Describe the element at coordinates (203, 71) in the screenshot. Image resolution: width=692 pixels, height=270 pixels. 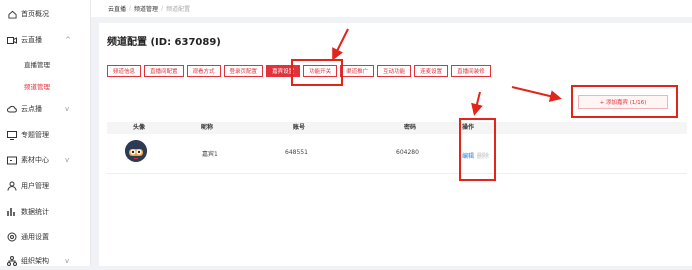
I see `tab-watch-mode: 观看方式` at that location.